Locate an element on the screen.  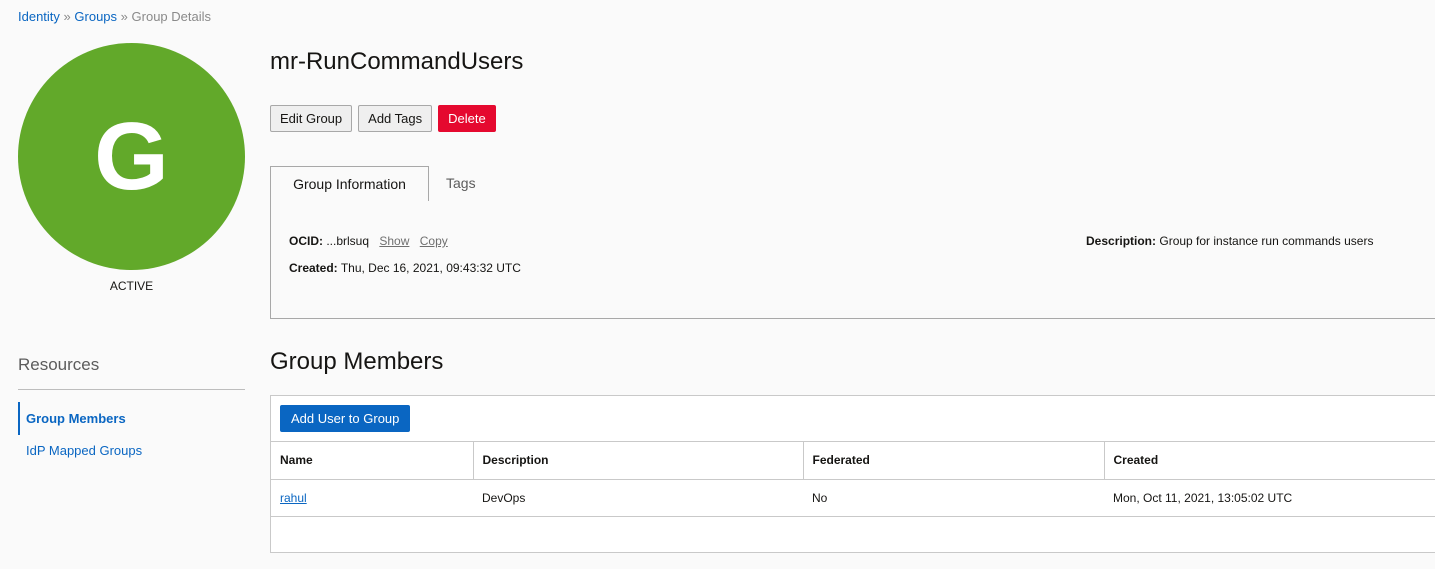
column-header-federated: Federated is located at coordinates (954, 461).